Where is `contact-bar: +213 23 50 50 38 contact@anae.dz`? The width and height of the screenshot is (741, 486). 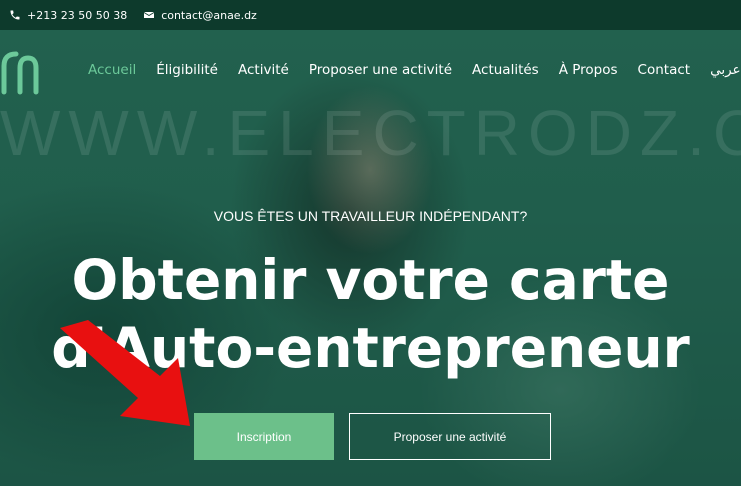 contact-bar: +213 23 50 50 38 contact@anae.dz is located at coordinates (370, 15).